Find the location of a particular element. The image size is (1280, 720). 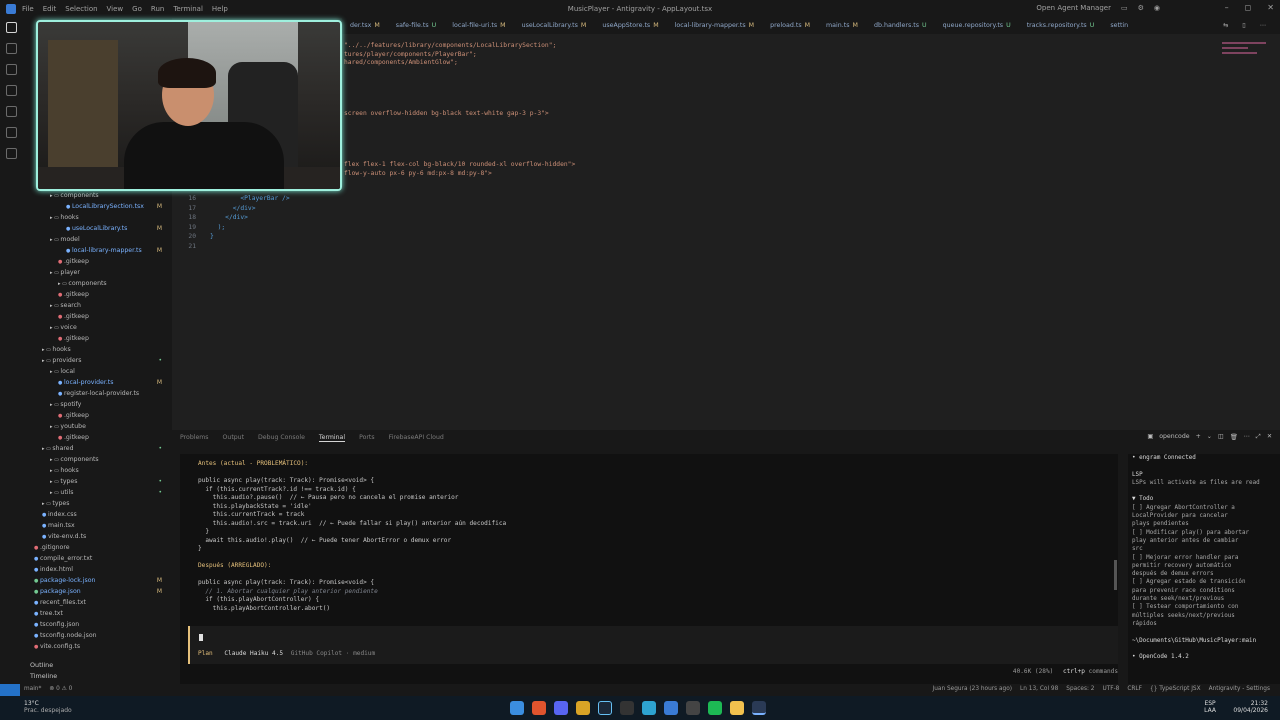

folder-item: ▸ ▭ providers • is located at coordinates (97, 360).